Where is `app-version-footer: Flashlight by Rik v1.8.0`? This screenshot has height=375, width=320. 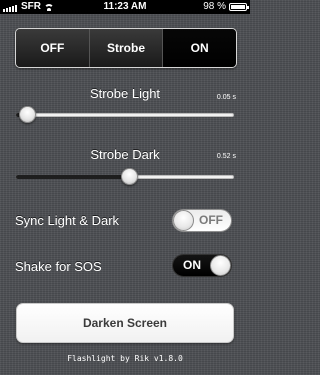
app-version-footer: Flashlight by Rik v1.8.0 is located at coordinates (125, 358).